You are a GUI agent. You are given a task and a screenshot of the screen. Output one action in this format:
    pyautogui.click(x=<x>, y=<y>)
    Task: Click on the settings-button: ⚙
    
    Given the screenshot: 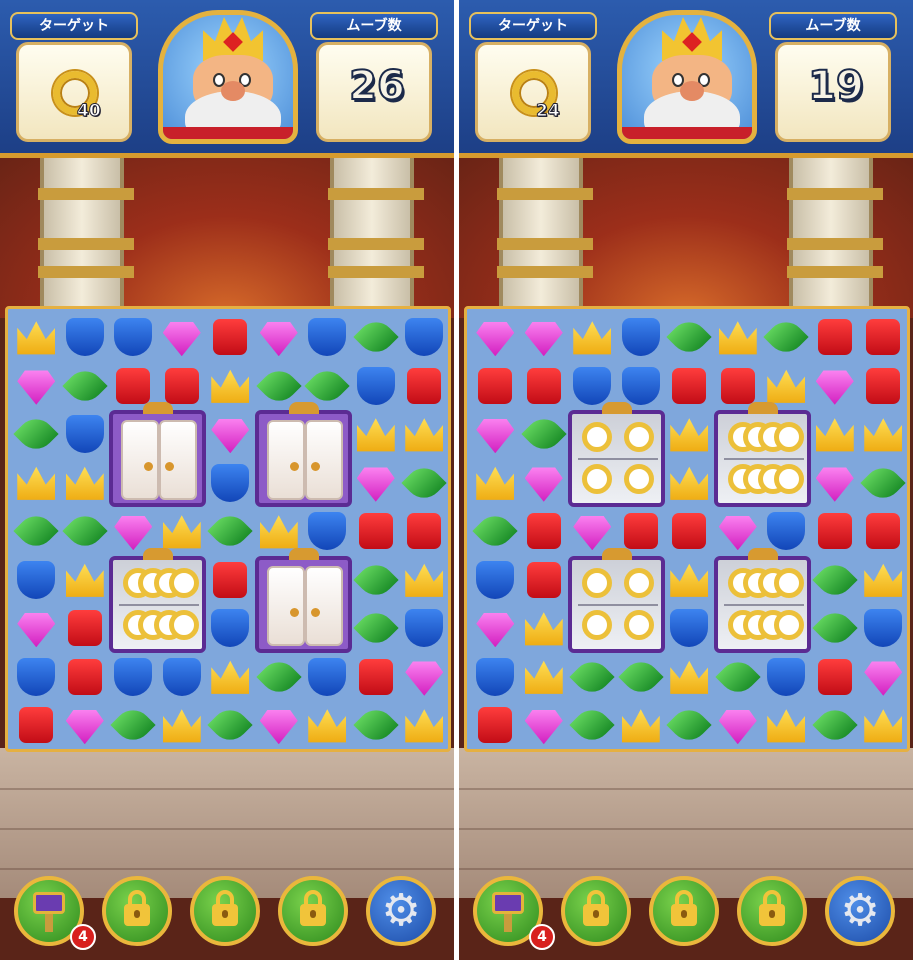 What is the action you would take?
    pyautogui.click(x=401, y=911)
    